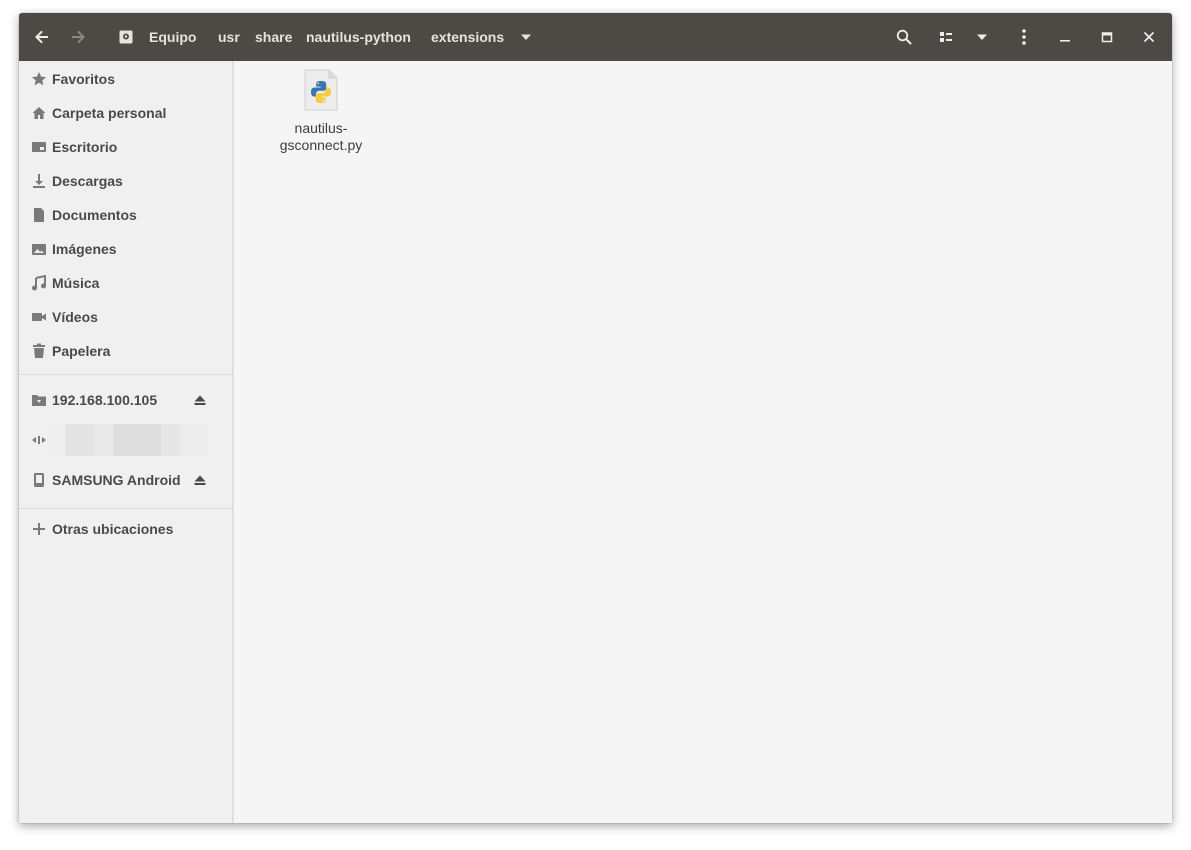  What do you see at coordinates (126, 317) in the screenshot?
I see `sidebar-item-videos: Vídeos` at bounding box center [126, 317].